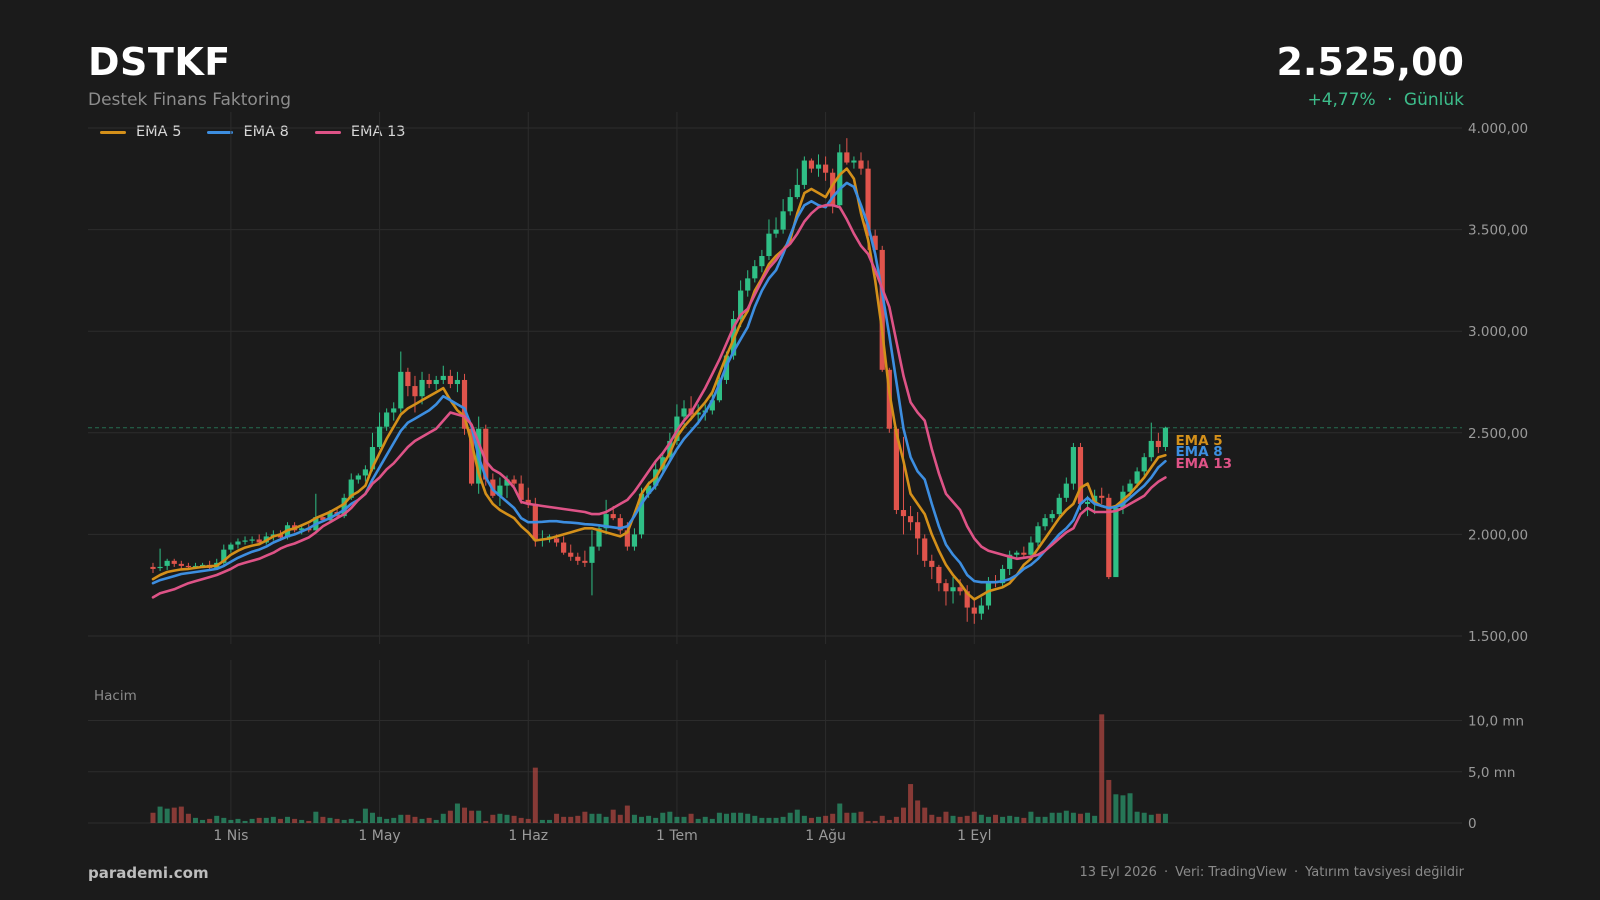 Image resolution: width=1600 pixels, height=900 pixels. Describe the element at coordinates (1472, 824) in the screenshot. I see `volume-tick-label: 0` at that location.